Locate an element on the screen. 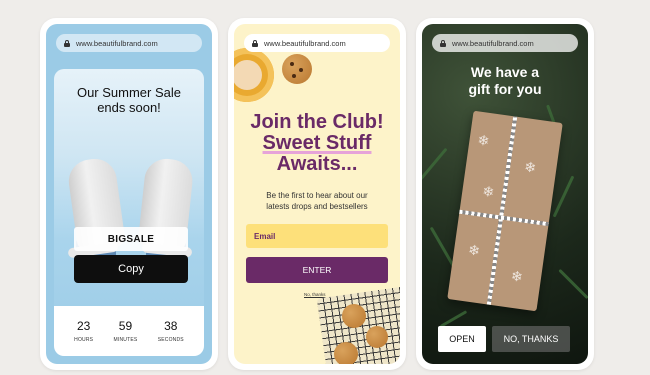  no-thanks-link: No, thanks is located at coordinates (315, 294).